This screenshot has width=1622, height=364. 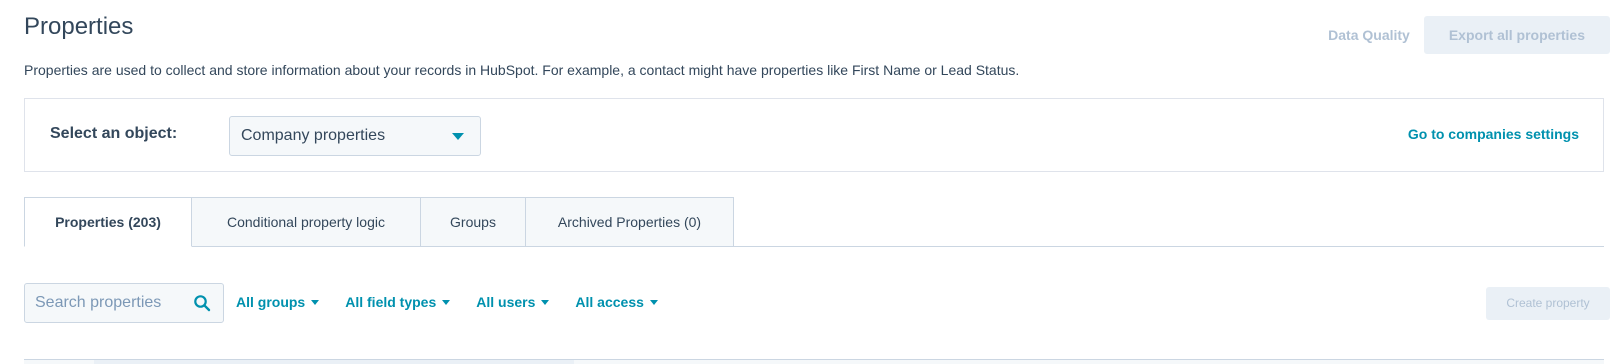 I want to click on table-header-highlight, so click(x=334, y=362).